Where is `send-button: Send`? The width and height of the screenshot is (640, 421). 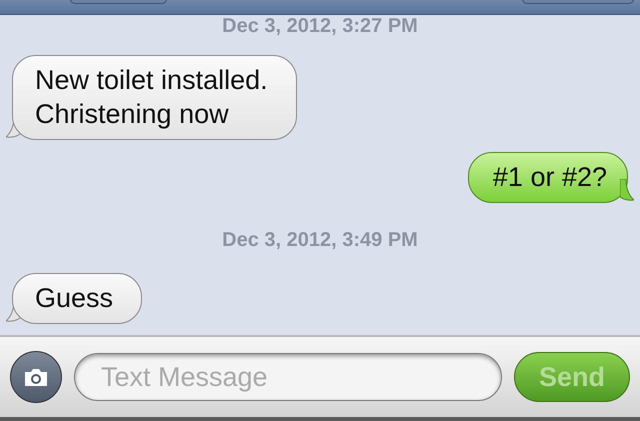
send-button: Send is located at coordinates (572, 377).